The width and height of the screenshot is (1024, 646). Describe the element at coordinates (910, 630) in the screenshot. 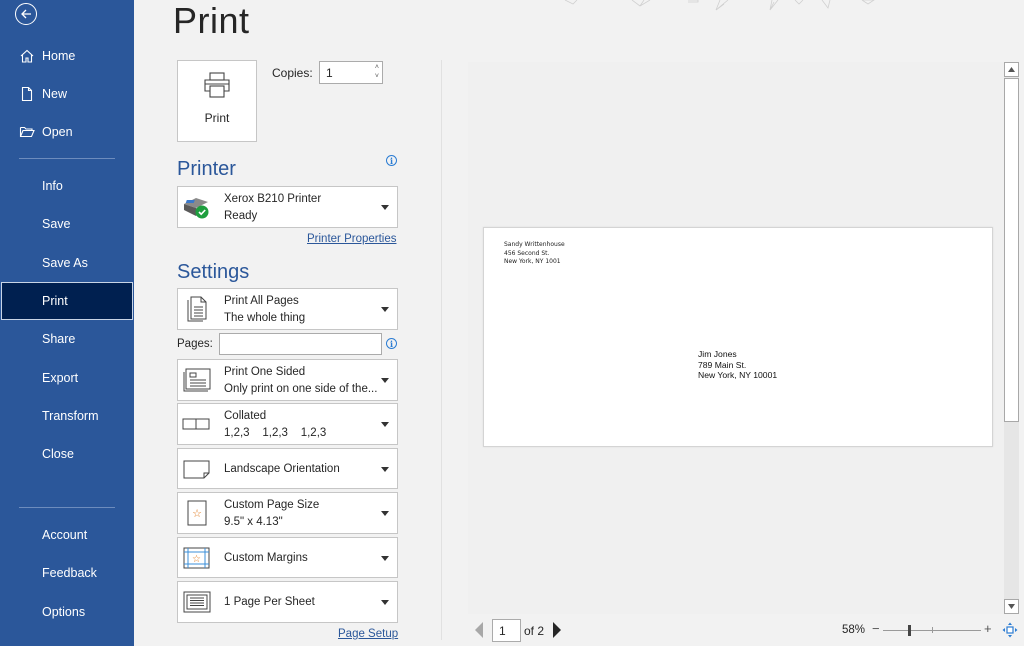

I see `zoom-slider-thumb` at that location.